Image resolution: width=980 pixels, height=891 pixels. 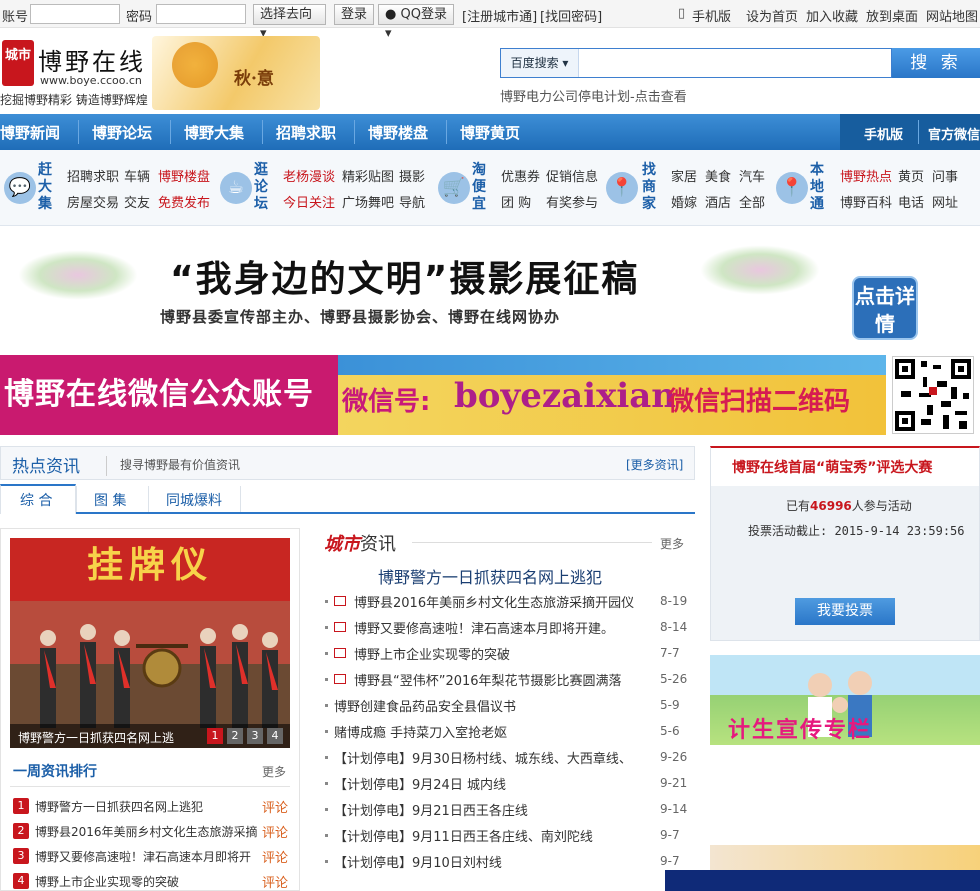 What do you see at coordinates (652, 187) in the screenshot?
I see `channel-head-merchants: 找商家` at bounding box center [652, 187].